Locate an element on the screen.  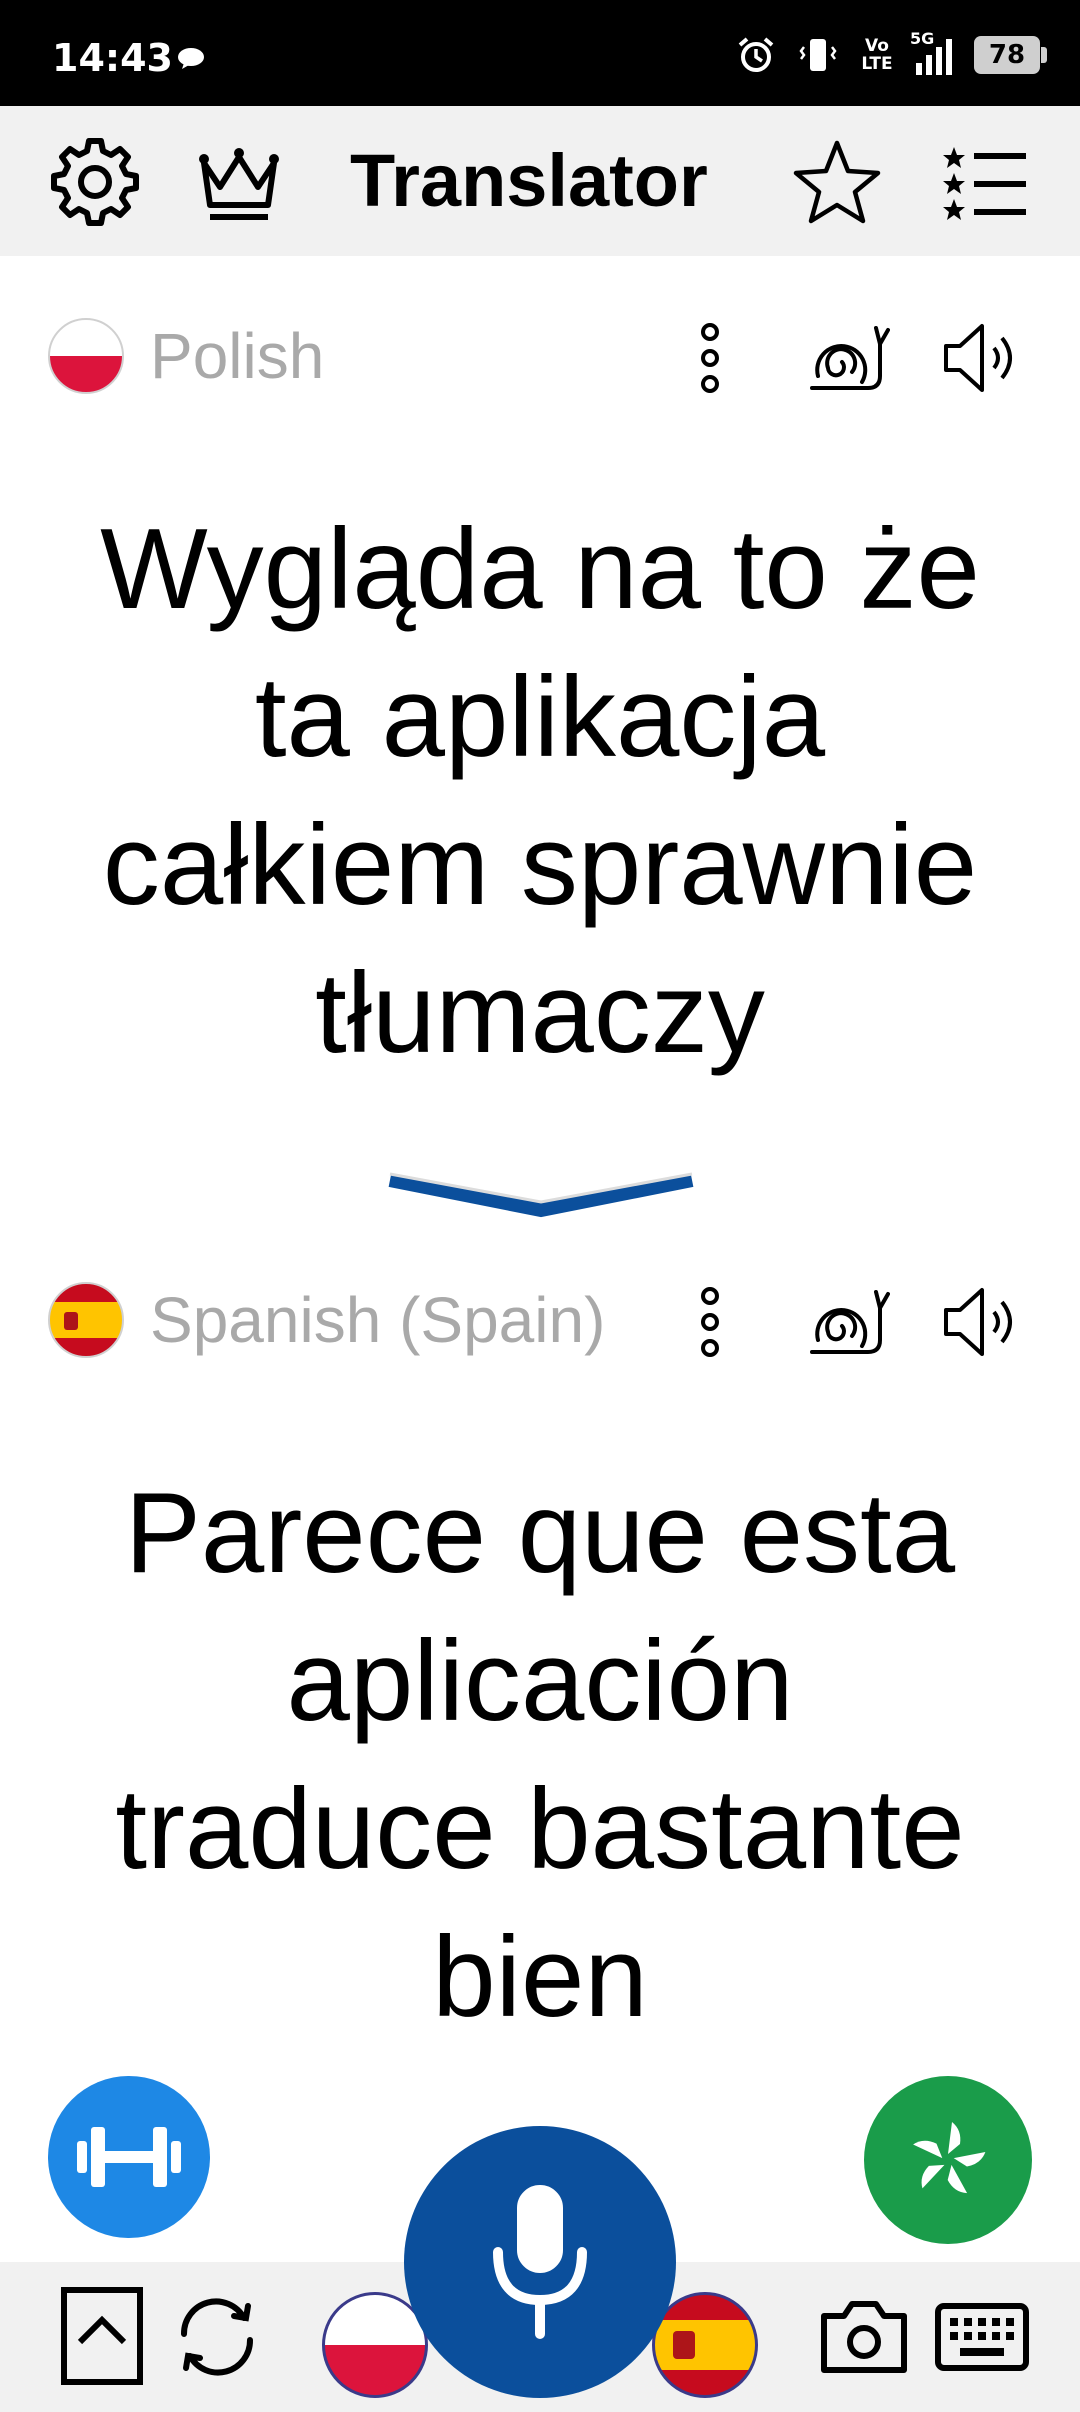
swap-languages-icon is located at coordinates (217, 2337).